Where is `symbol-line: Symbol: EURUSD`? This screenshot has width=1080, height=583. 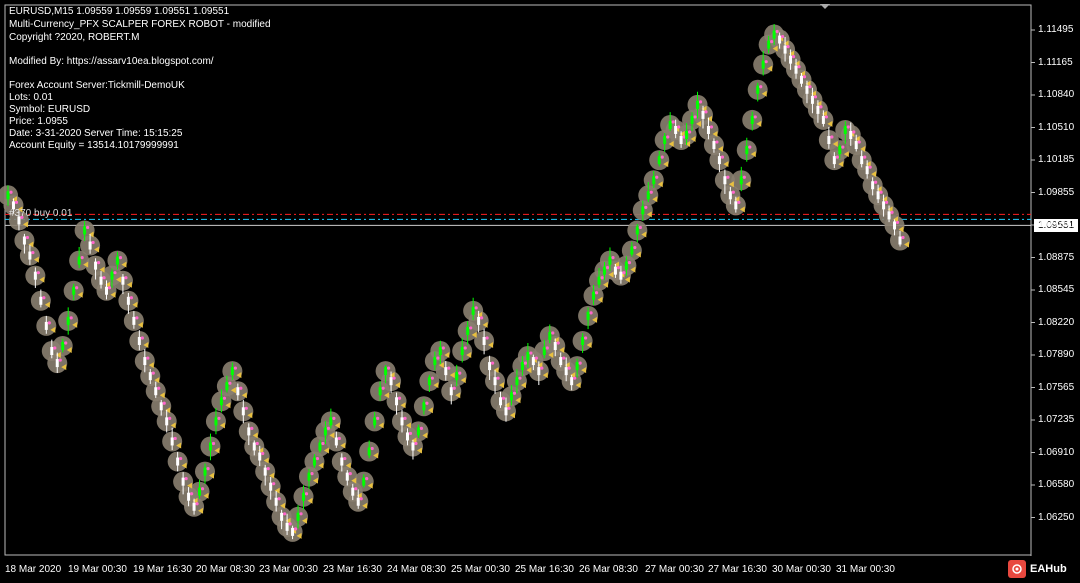
symbol-line: Symbol: EURUSD is located at coordinates (50, 109).